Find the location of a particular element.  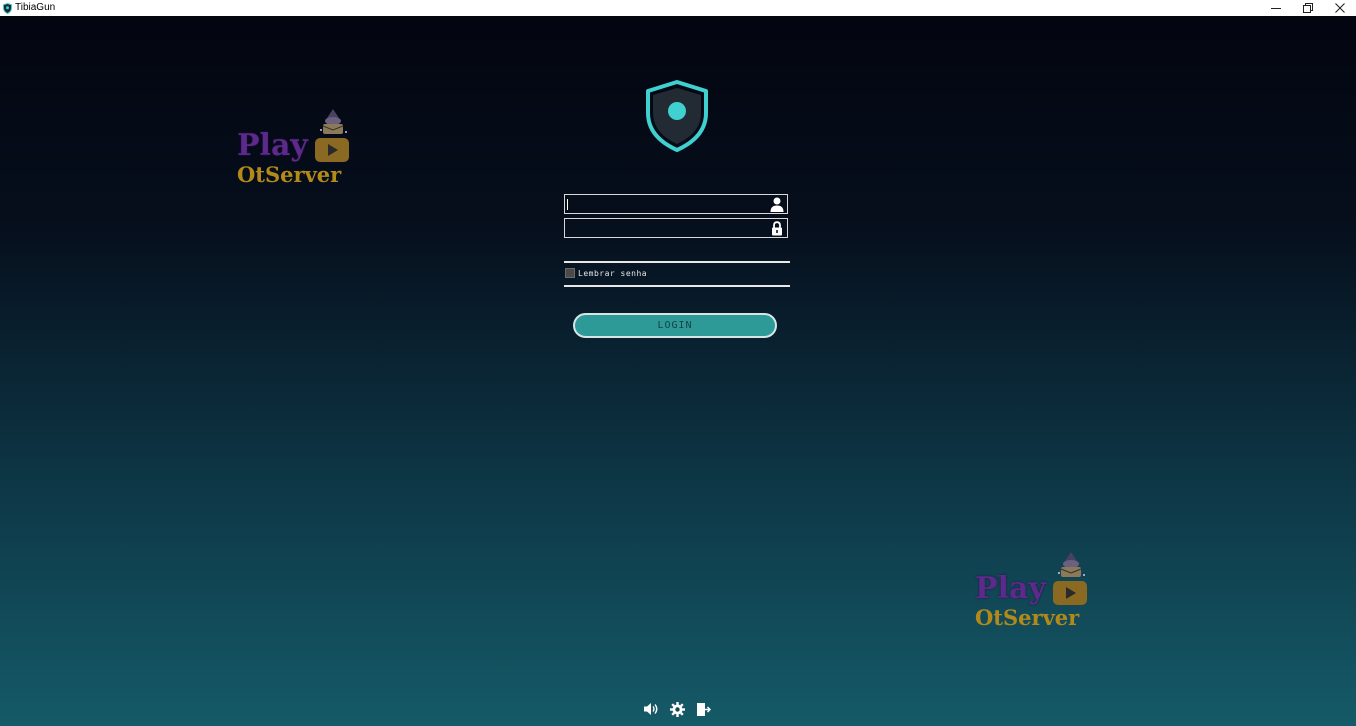

minimize-button is located at coordinates (1276, 8).